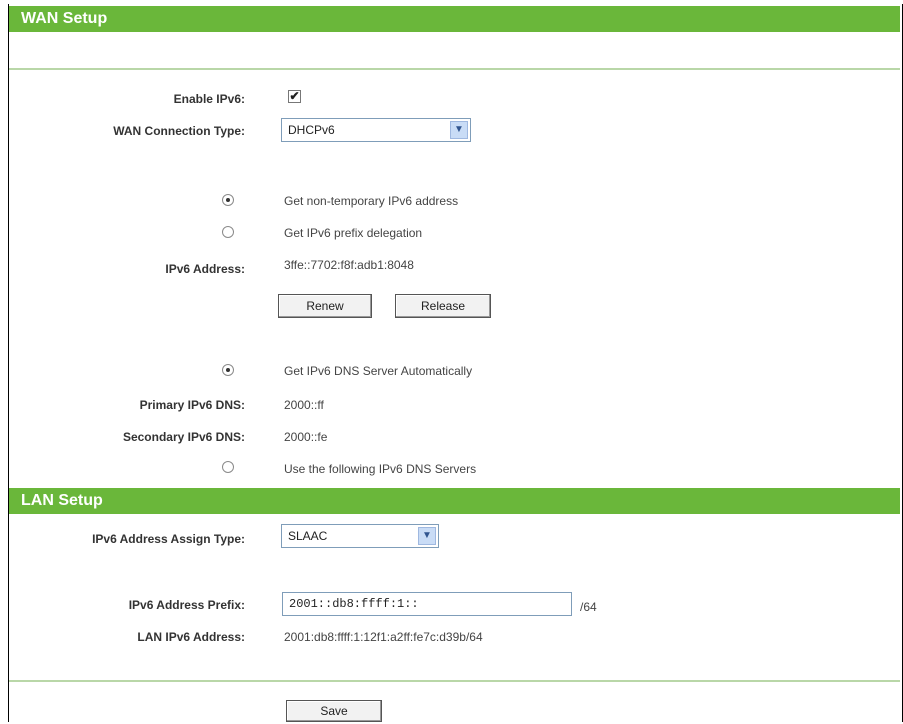 Image resolution: width=903 pixels, height=724 pixels. What do you see at coordinates (371, 201) in the screenshot?
I see `nontemp-address-label: Get non-temporary IPv6 address` at bounding box center [371, 201].